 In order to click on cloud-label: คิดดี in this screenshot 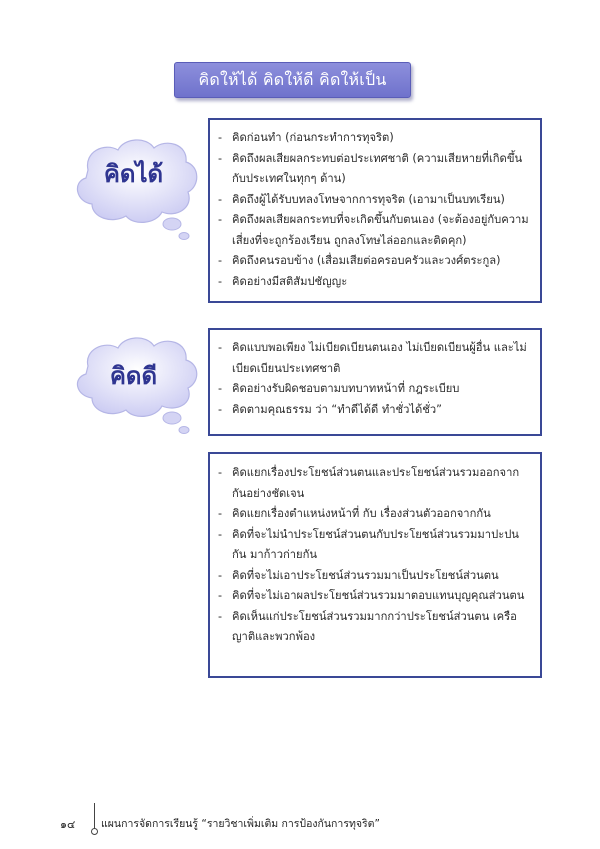, I will do `click(133, 376)`.